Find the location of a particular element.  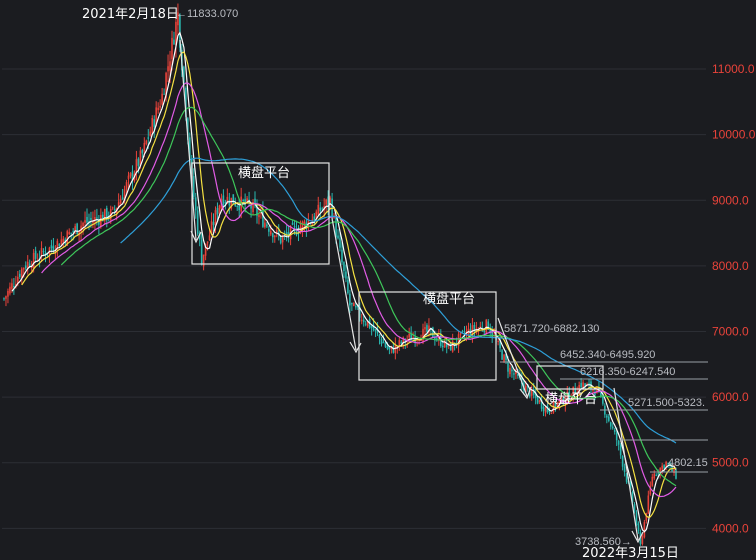

y-tick-label: 7000.0 is located at coordinates (730, 331).